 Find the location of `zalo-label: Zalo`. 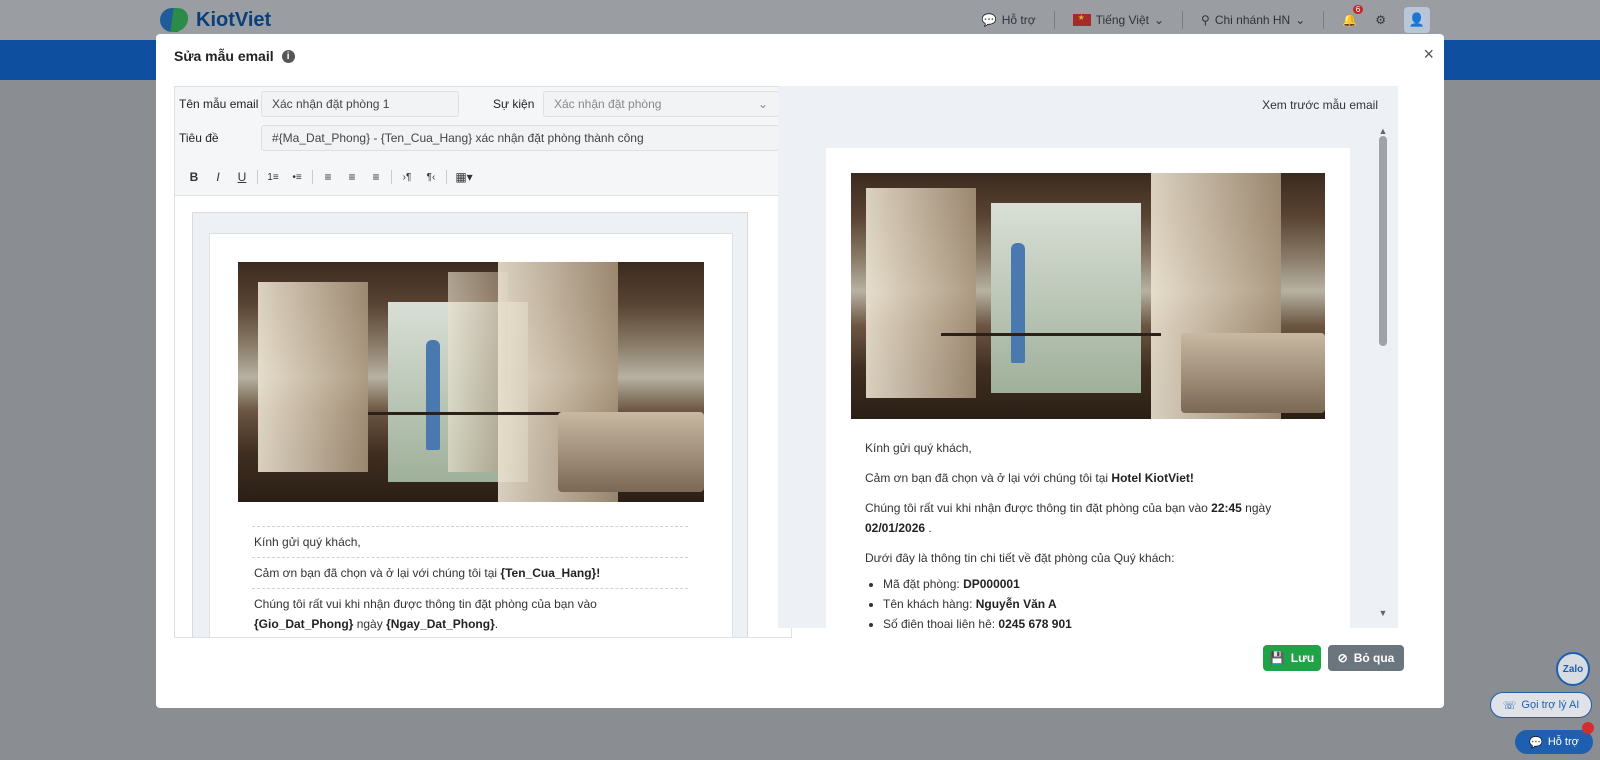

zalo-label: Zalo is located at coordinates (1573, 669).